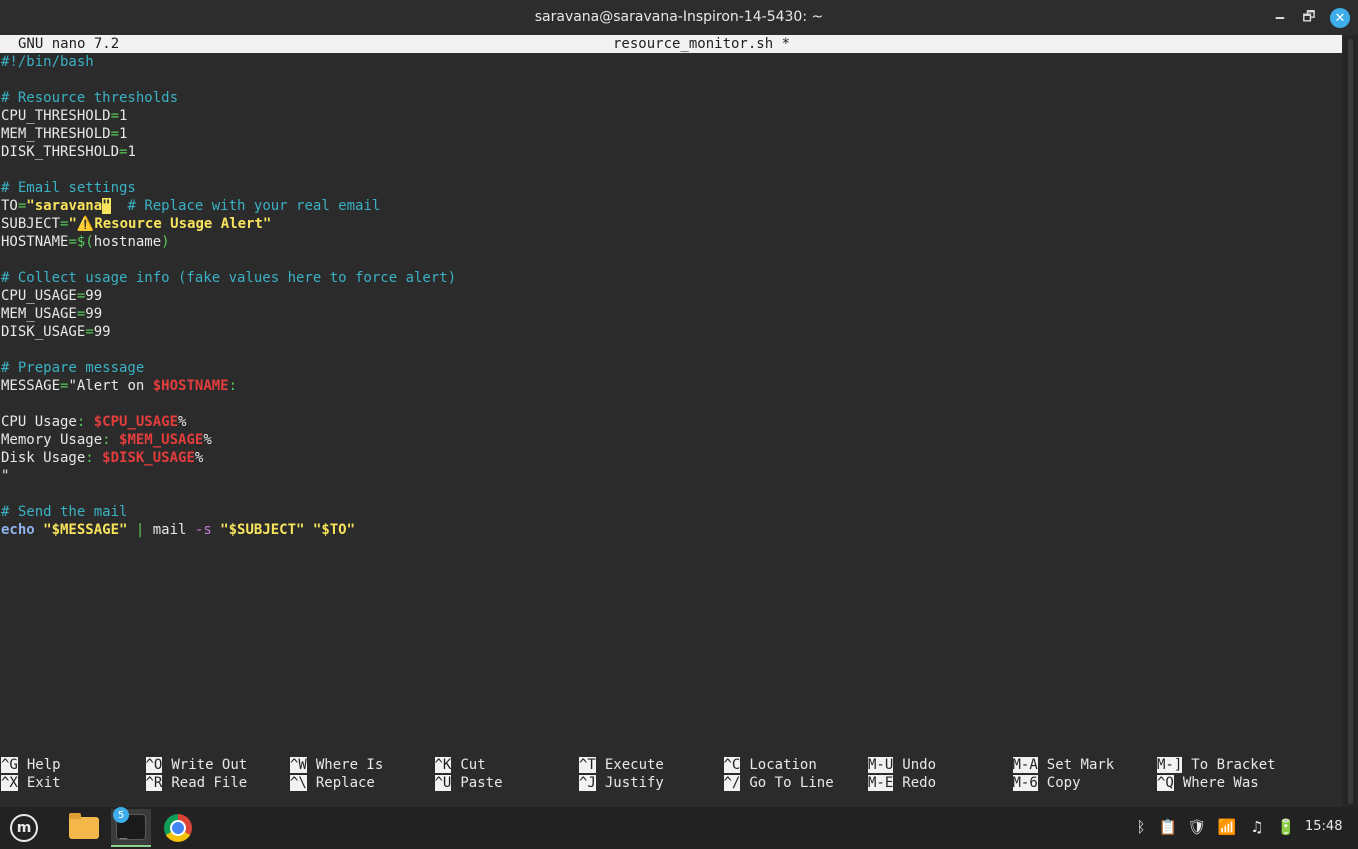 The width and height of the screenshot is (1358, 849). What do you see at coordinates (671, 476) in the screenshot?
I see `code-line-24: "` at bounding box center [671, 476].